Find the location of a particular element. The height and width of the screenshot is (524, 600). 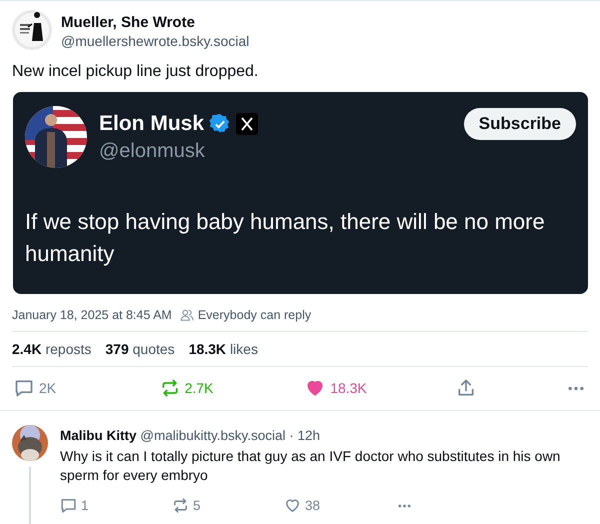

account-name: Elon Musk is located at coordinates (151, 124).